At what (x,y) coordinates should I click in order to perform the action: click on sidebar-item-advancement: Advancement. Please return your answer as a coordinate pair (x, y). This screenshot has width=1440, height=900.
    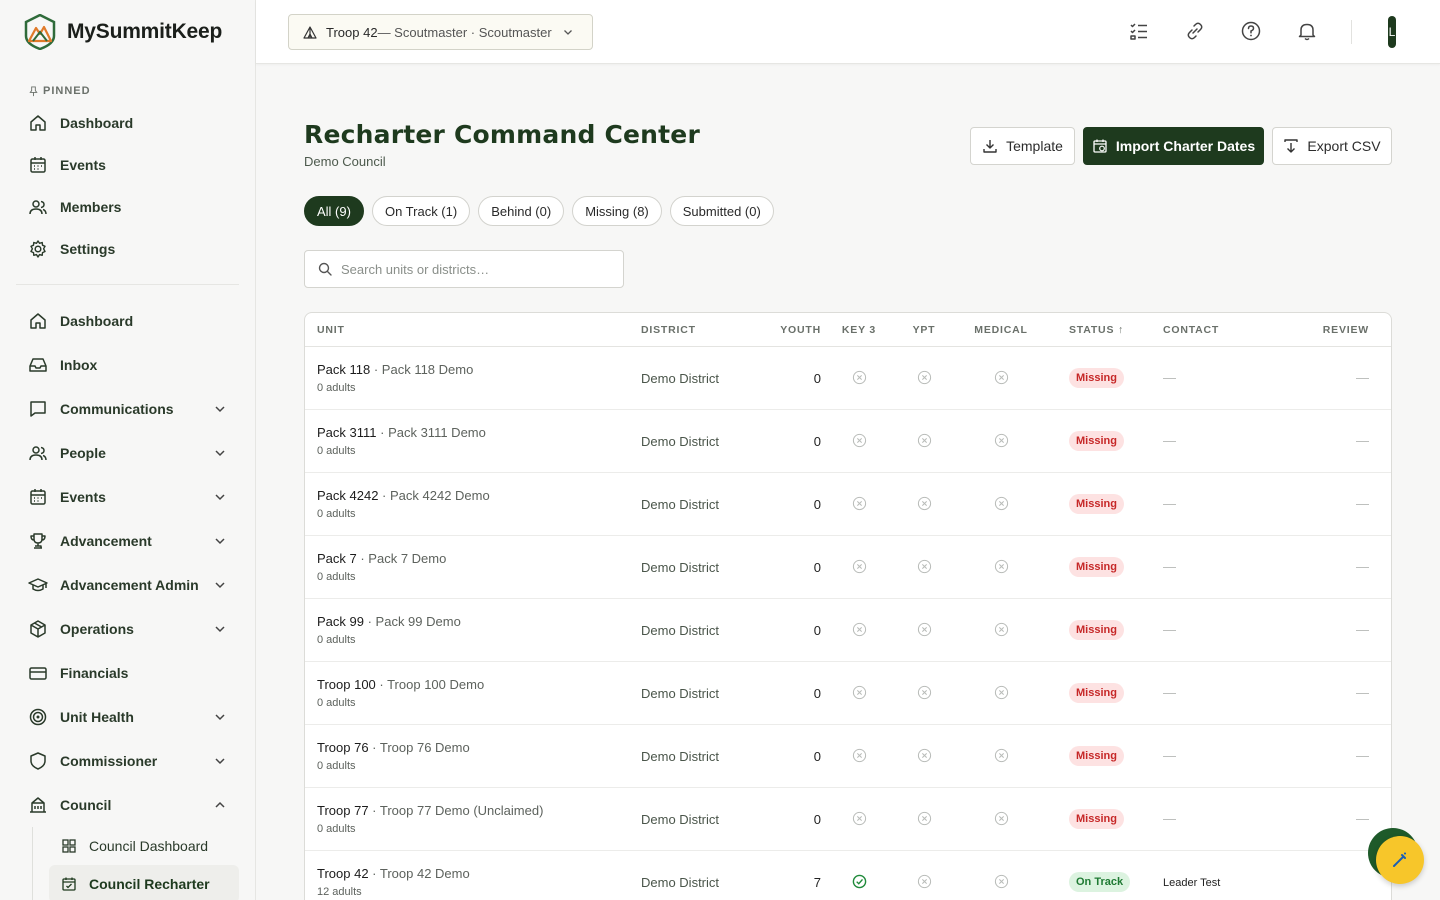
    Looking at the image, I should click on (127, 541).